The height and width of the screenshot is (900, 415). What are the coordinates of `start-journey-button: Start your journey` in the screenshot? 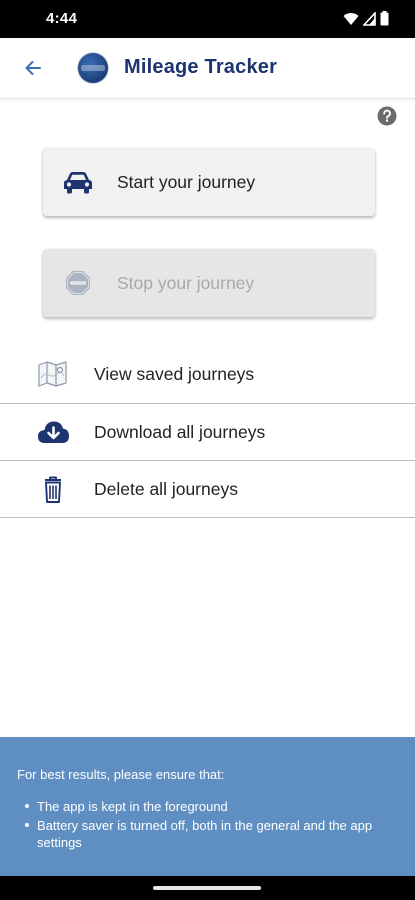 It's located at (209, 182).